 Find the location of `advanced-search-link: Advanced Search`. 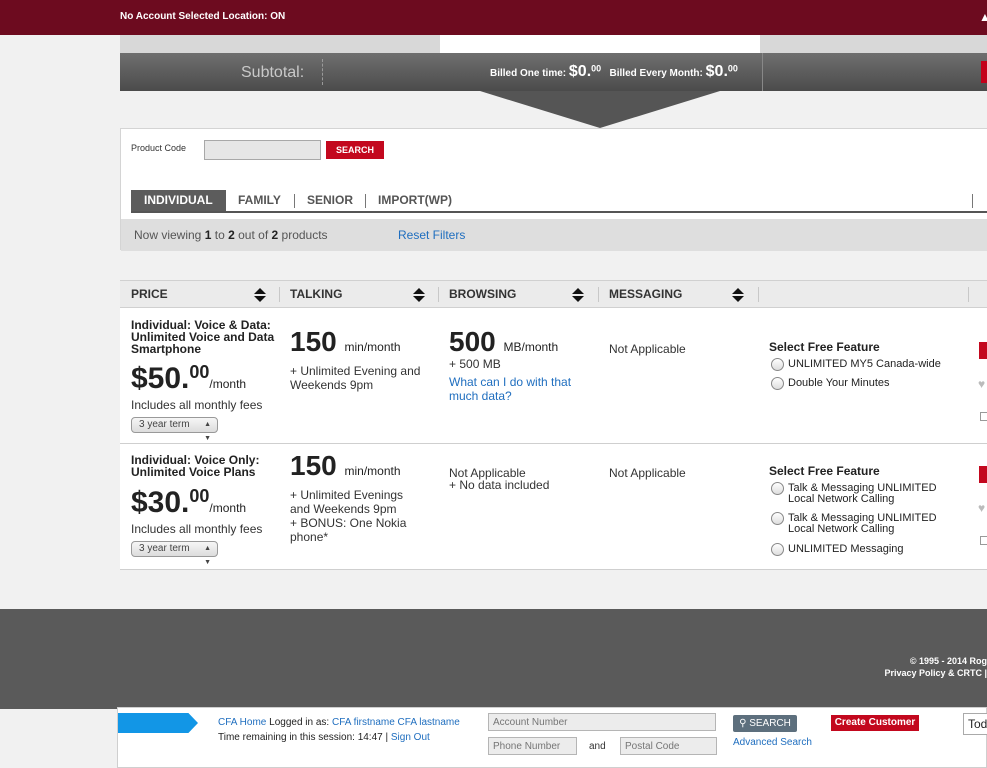

advanced-search-link: Advanced Search is located at coordinates (772, 742).